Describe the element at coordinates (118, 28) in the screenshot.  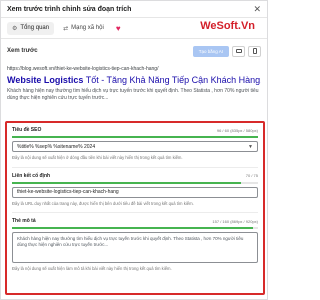
I see `heart-icon: ♥` at that location.